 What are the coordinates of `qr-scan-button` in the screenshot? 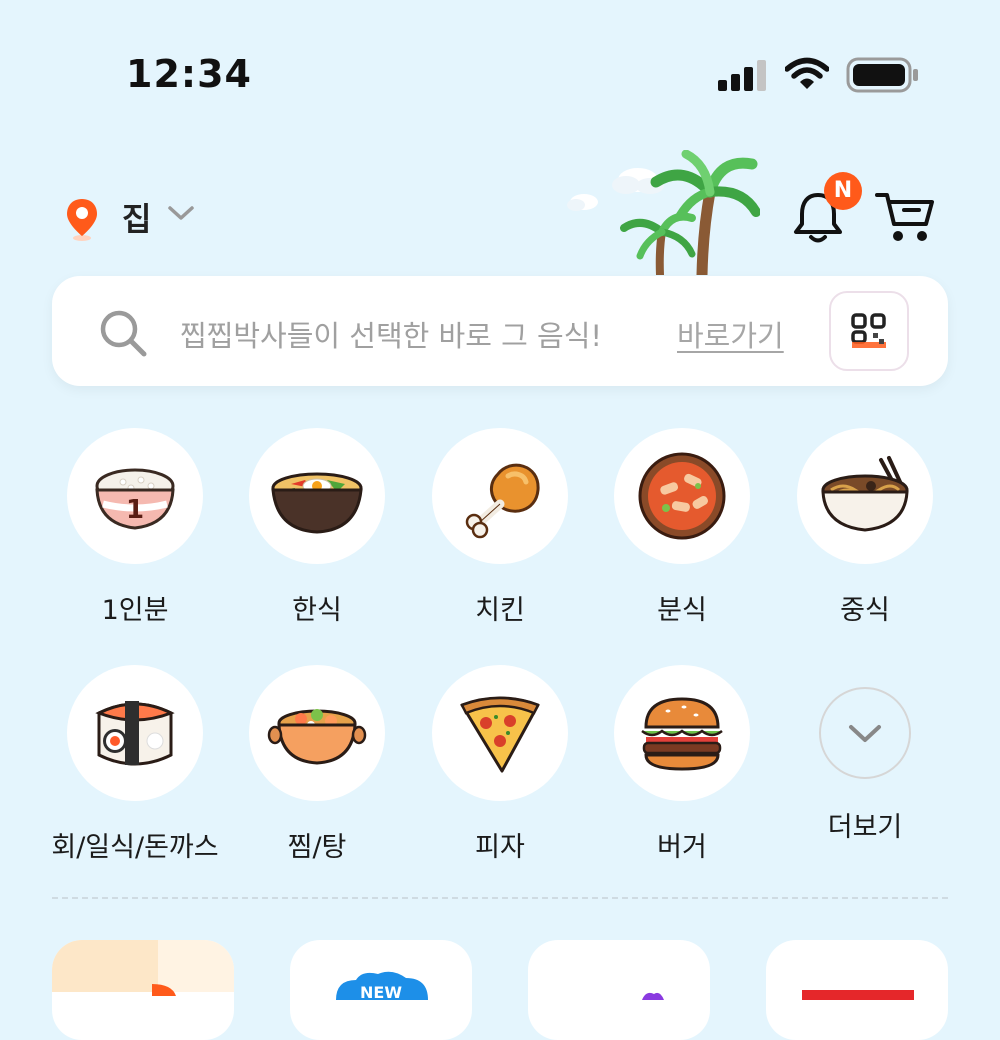 It's located at (869, 331).